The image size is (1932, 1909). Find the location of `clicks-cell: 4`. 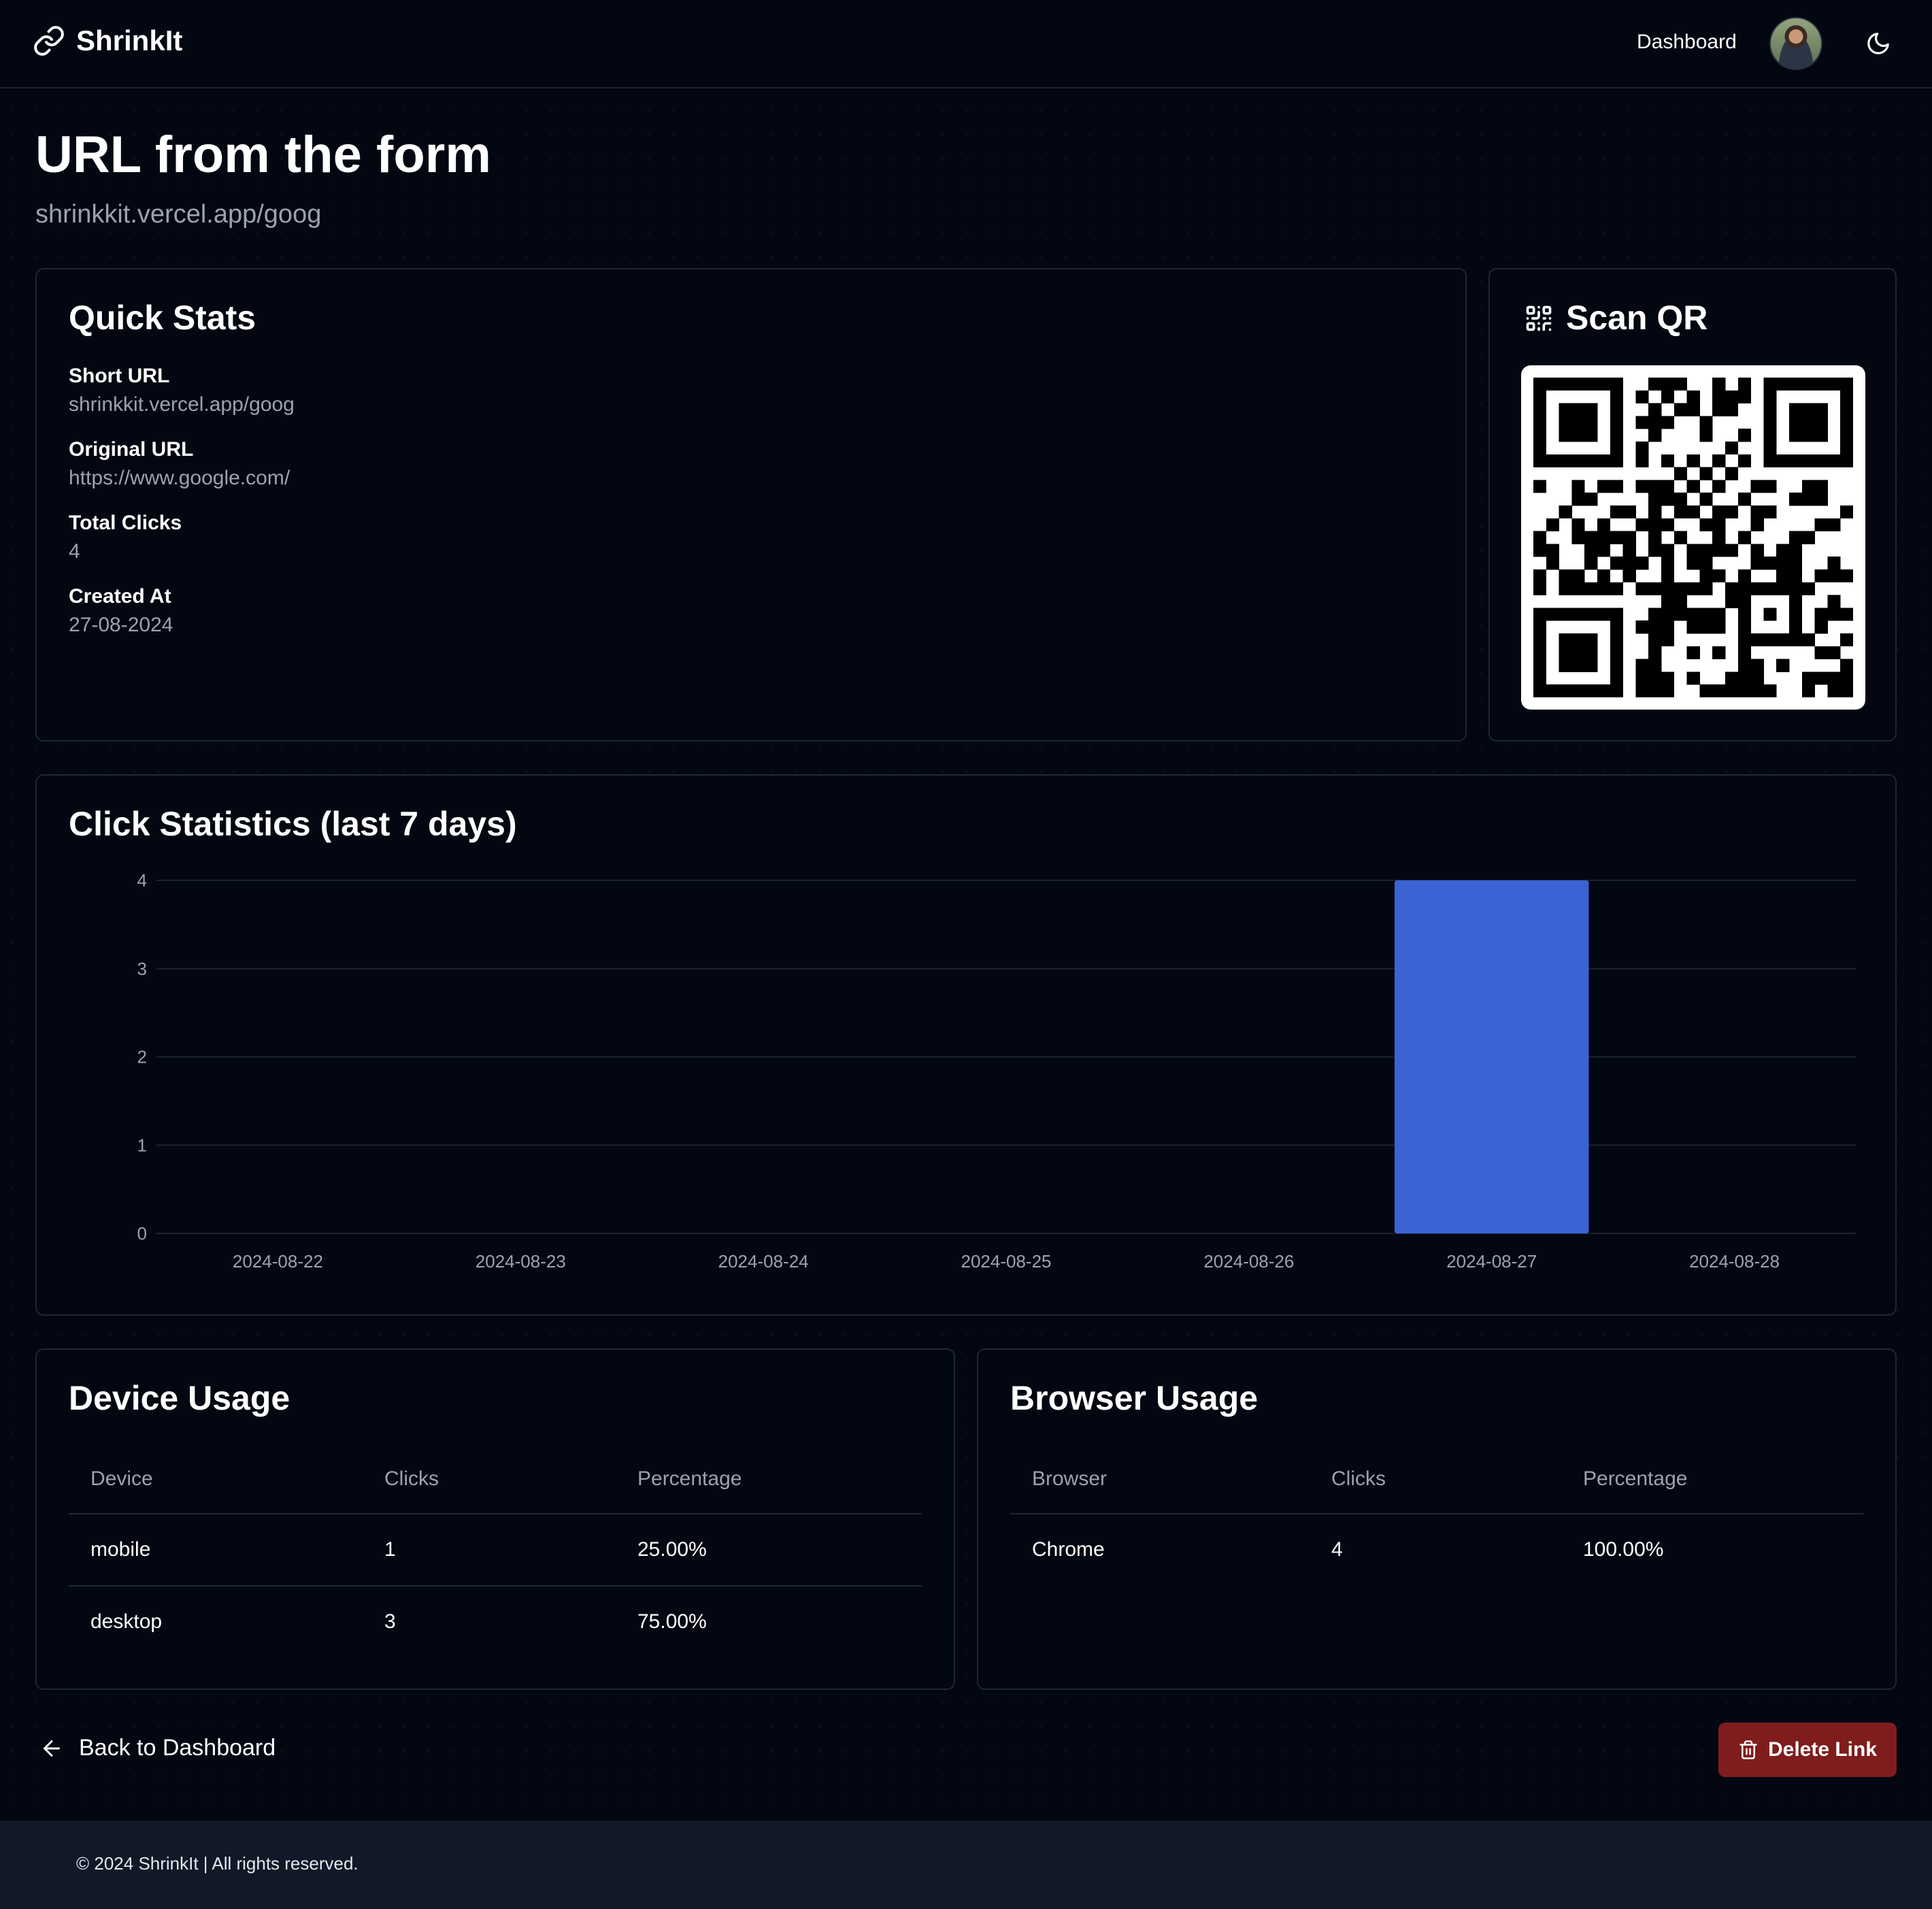

clicks-cell: 4 is located at coordinates (1337, 1550).